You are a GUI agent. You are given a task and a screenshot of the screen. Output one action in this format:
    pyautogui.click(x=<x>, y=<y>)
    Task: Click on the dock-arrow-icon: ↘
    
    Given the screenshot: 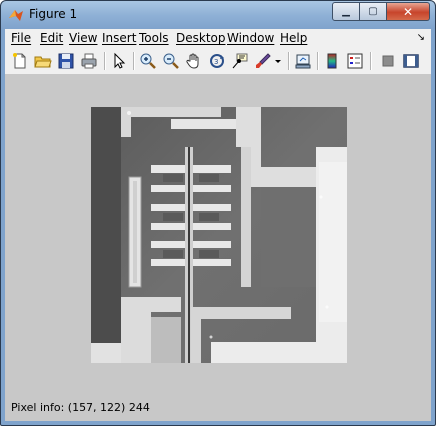 What is the action you would take?
    pyautogui.click(x=421, y=37)
    